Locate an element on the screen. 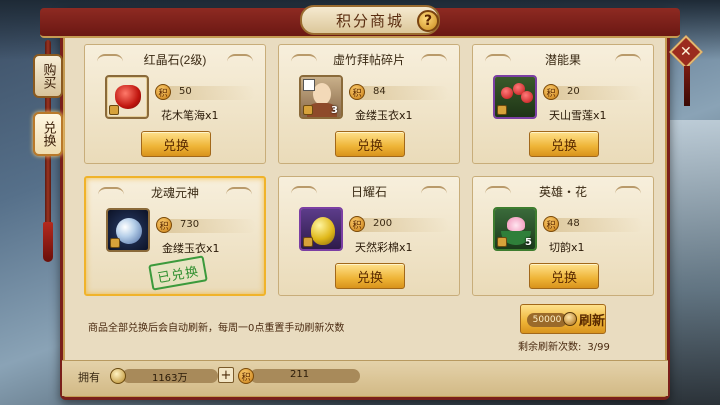 The height and width of the screenshot is (405, 720). item-cost: 200 is located at coordinates (383, 223).